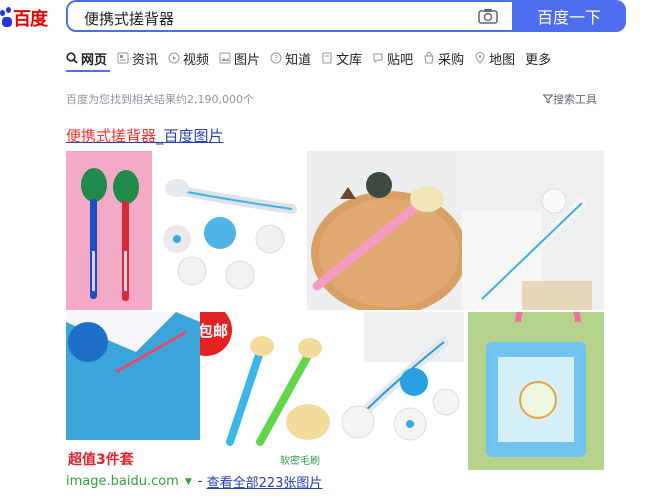  What do you see at coordinates (378, 58) in the screenshot?
I see `forum-icon` at bounding box center [378, 58].